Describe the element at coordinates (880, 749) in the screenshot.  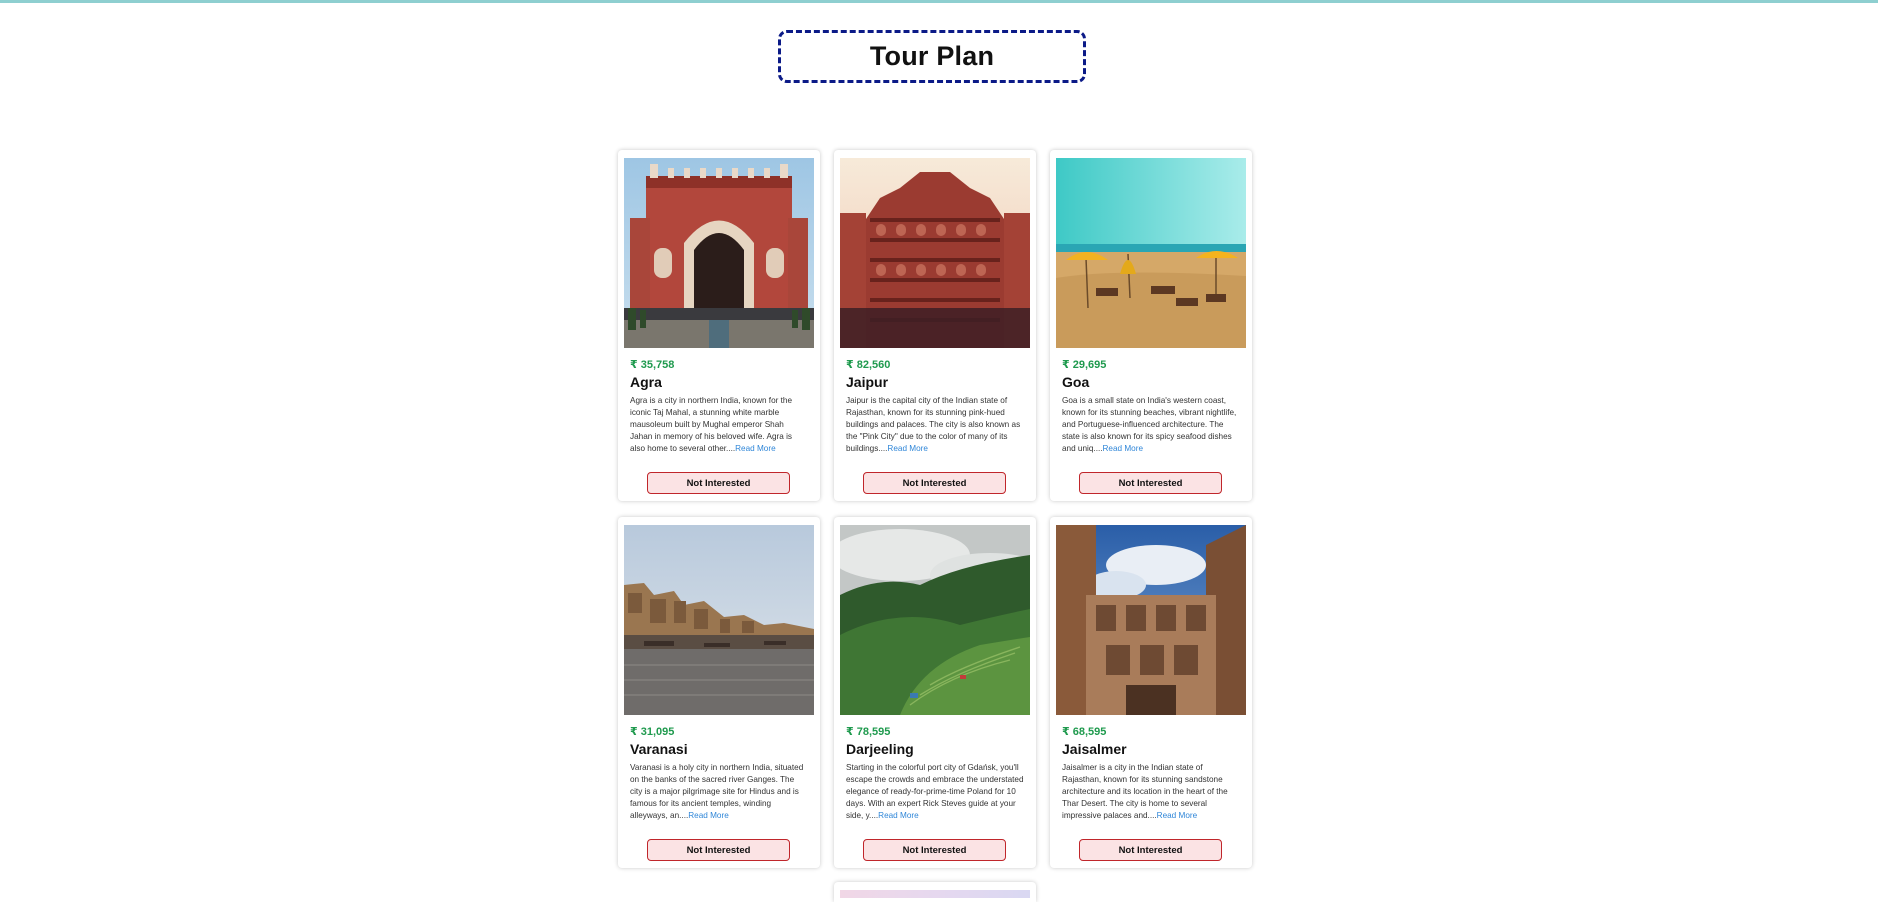
I see `tour-name: Darjeeling` at that location.